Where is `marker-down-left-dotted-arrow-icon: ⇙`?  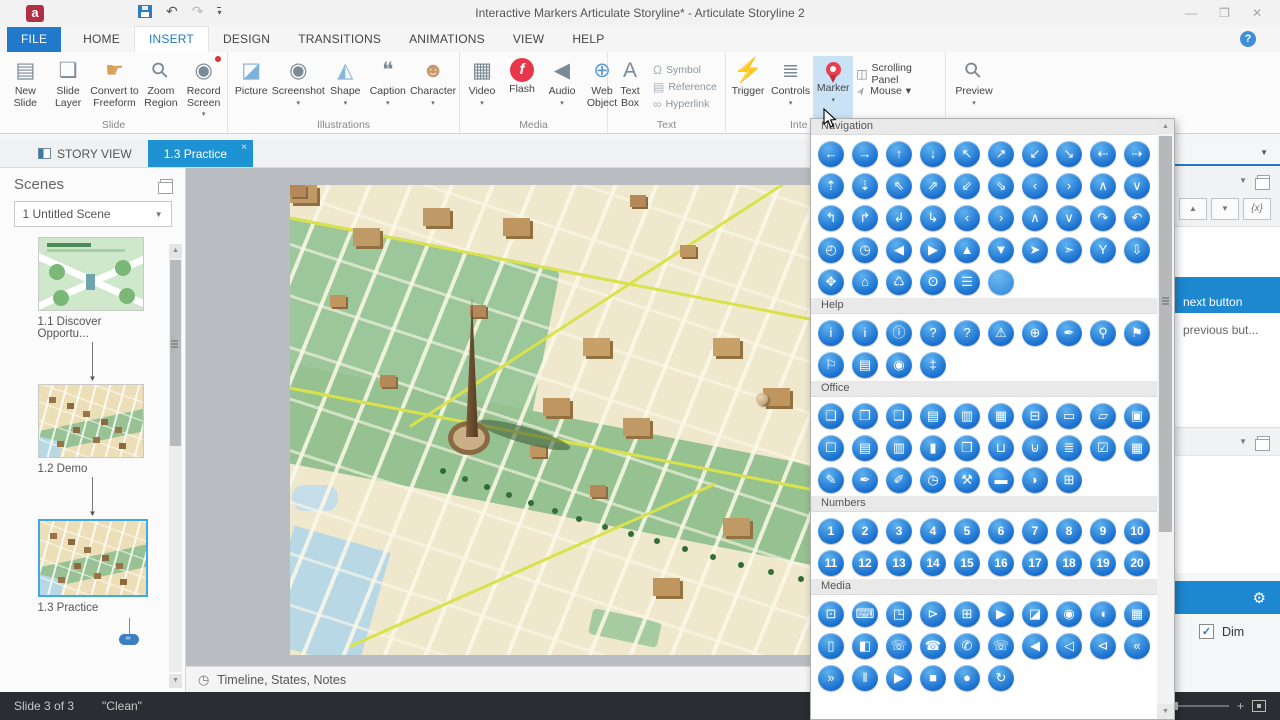 marker-down-left-dotted-arrow-icon: ⇙ is located at coordinates (967, 186).